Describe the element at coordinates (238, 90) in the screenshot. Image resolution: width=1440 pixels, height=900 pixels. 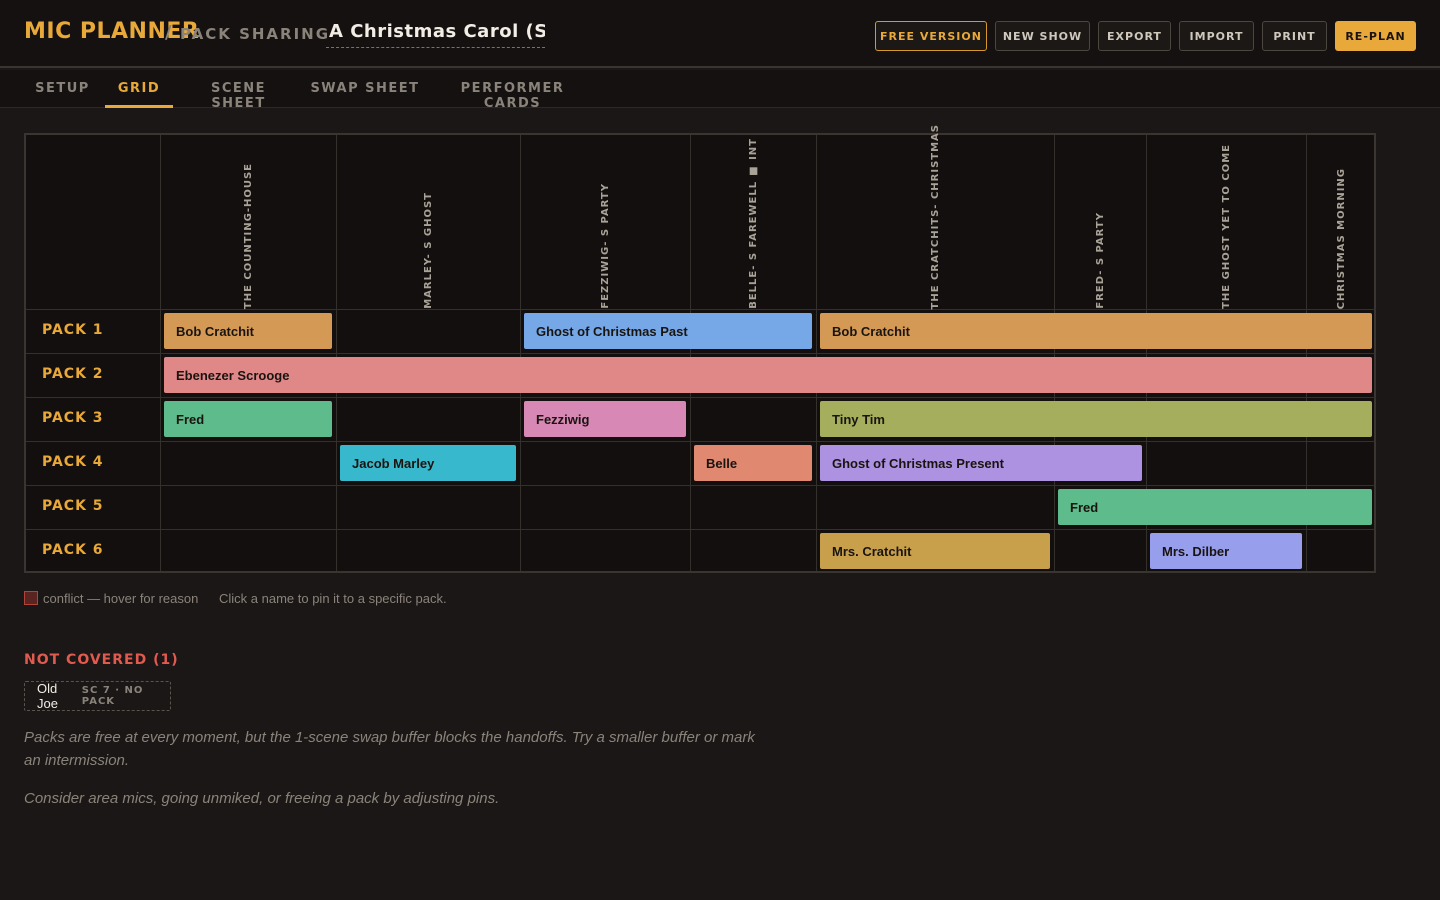
I see `tab-scene-sheet: SCENE SHEET` at that location.